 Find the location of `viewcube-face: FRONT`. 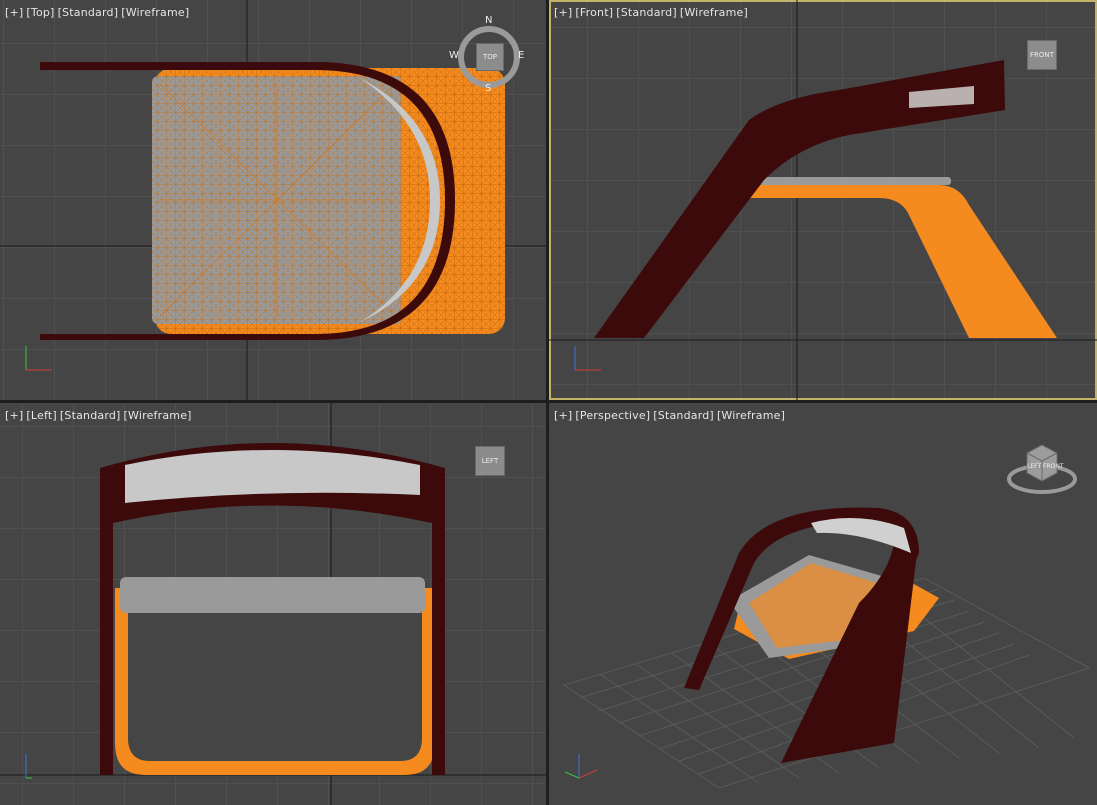

viewcube-face: FRONT is located at coordinates (1042, 55).